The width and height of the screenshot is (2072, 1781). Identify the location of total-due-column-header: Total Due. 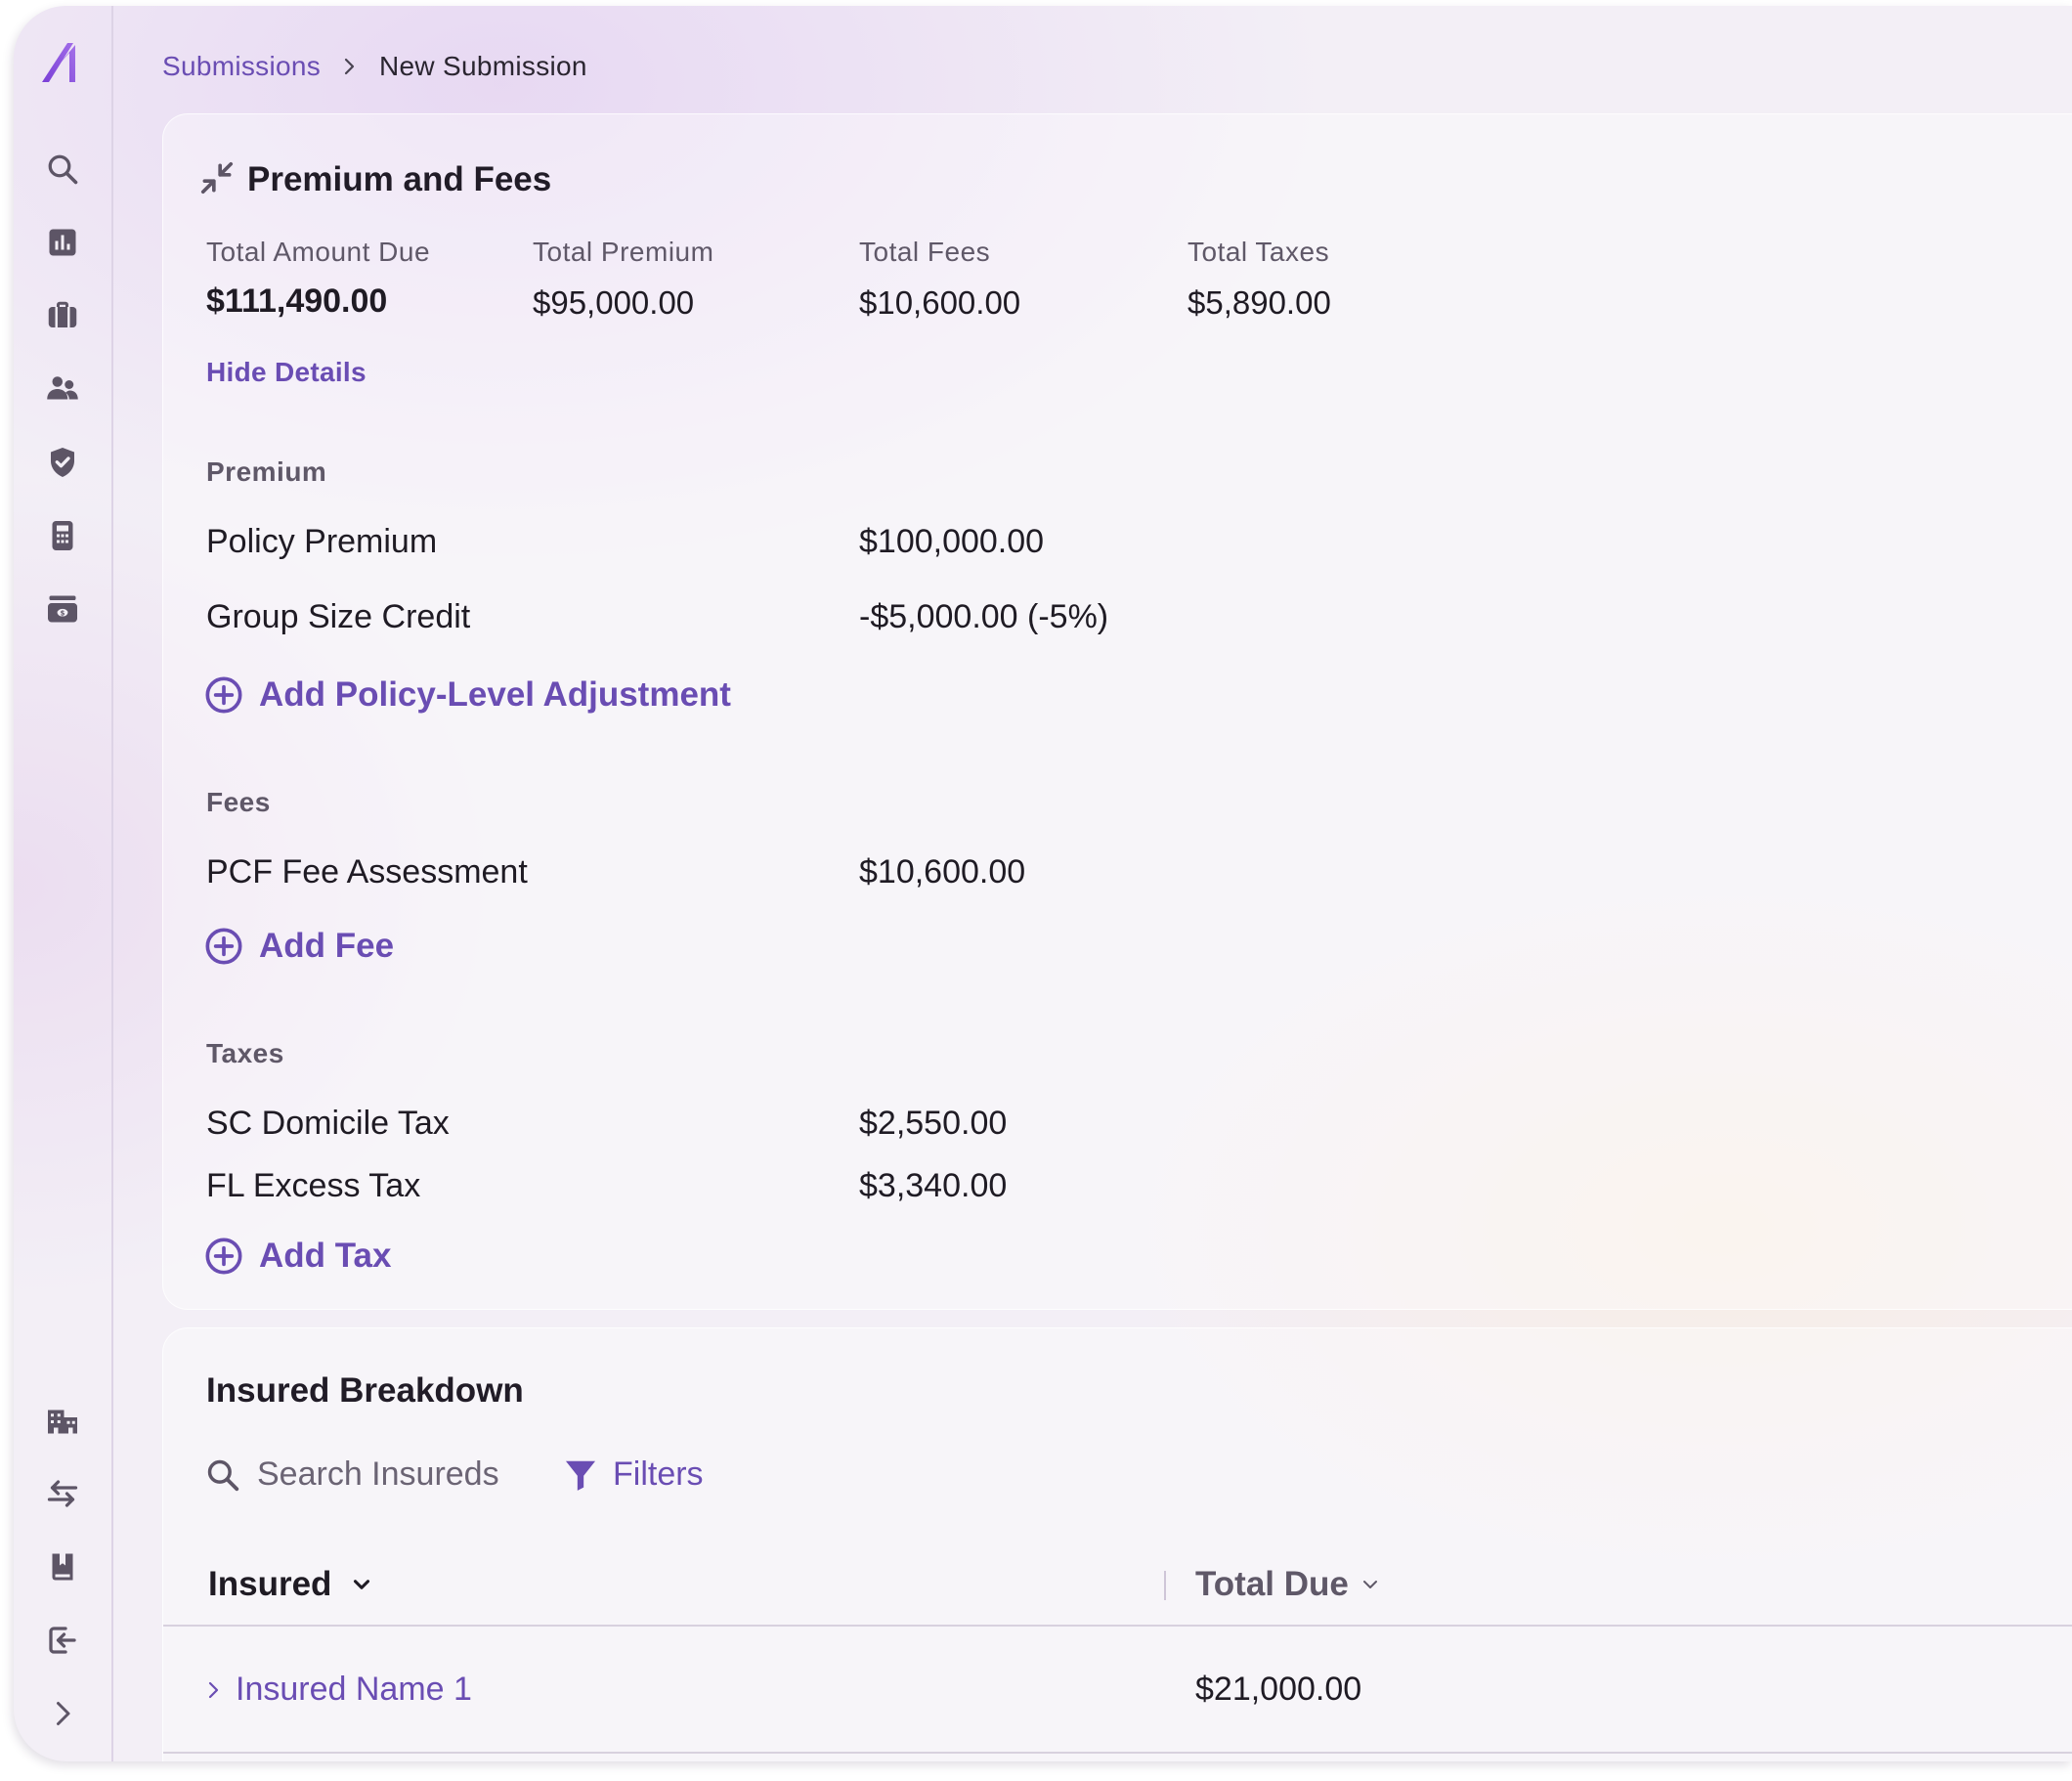
(1288, 1585).